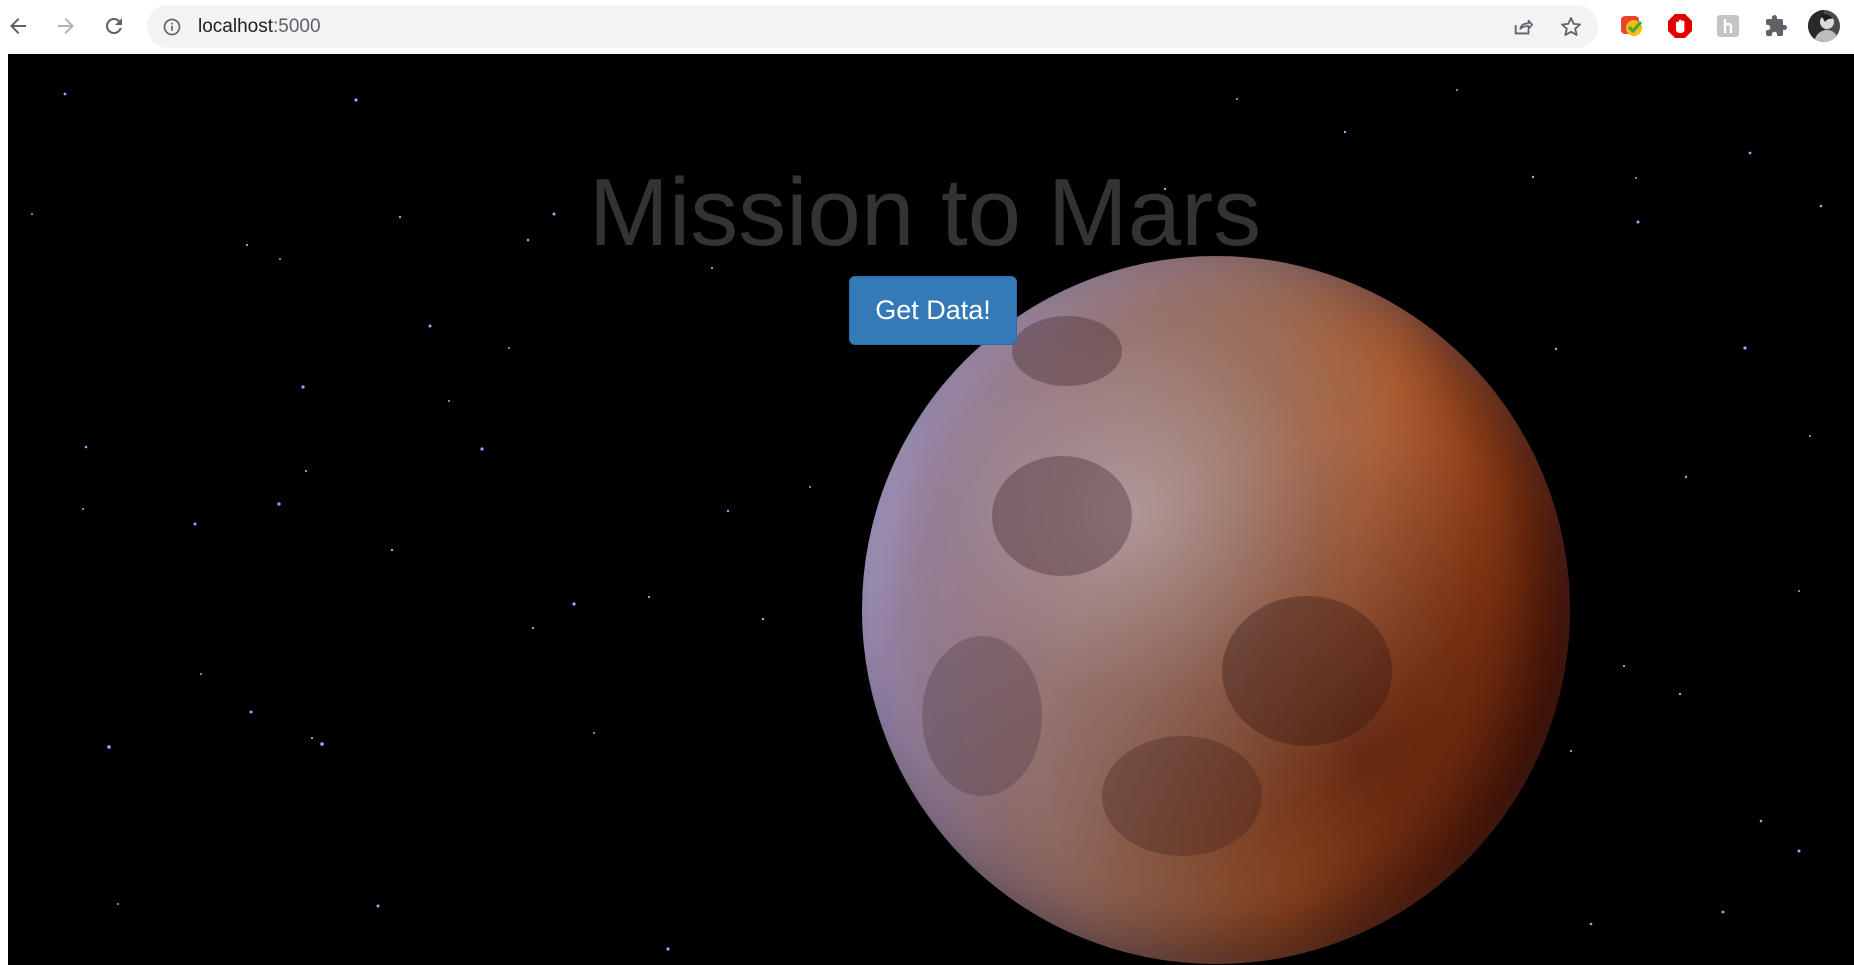  I want to click on url-text: localhost:5000, so click(259, 26).